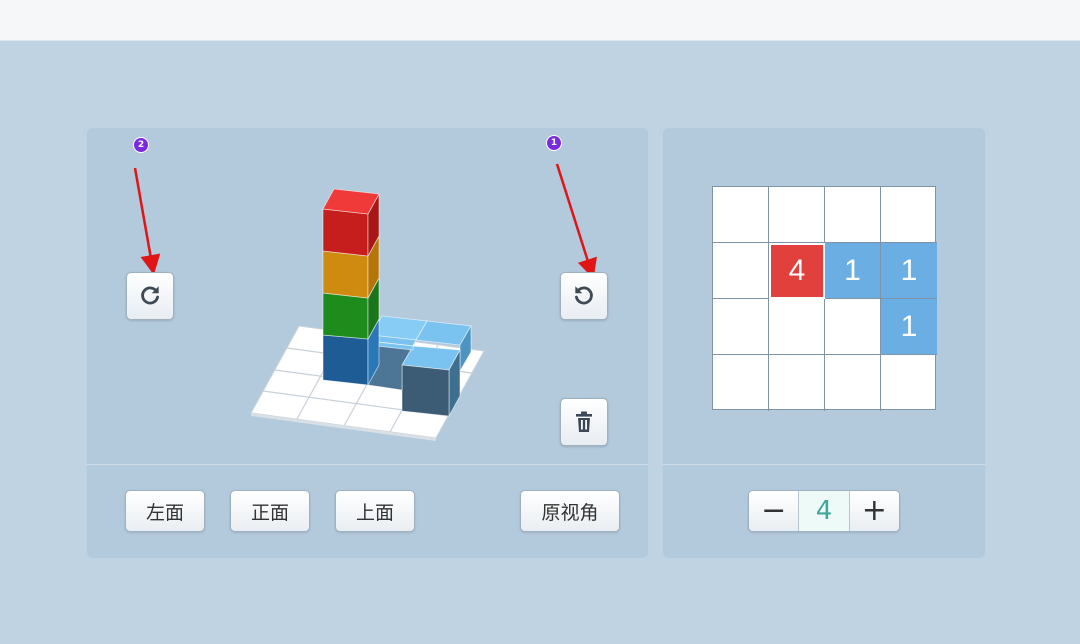 The height and width of the screenshot is (644, 1080). What do you see at coordinates (853, 271) in the screenshot?
I see `grid-cell-r1-c2: 1` at bounding box center [853, 271].